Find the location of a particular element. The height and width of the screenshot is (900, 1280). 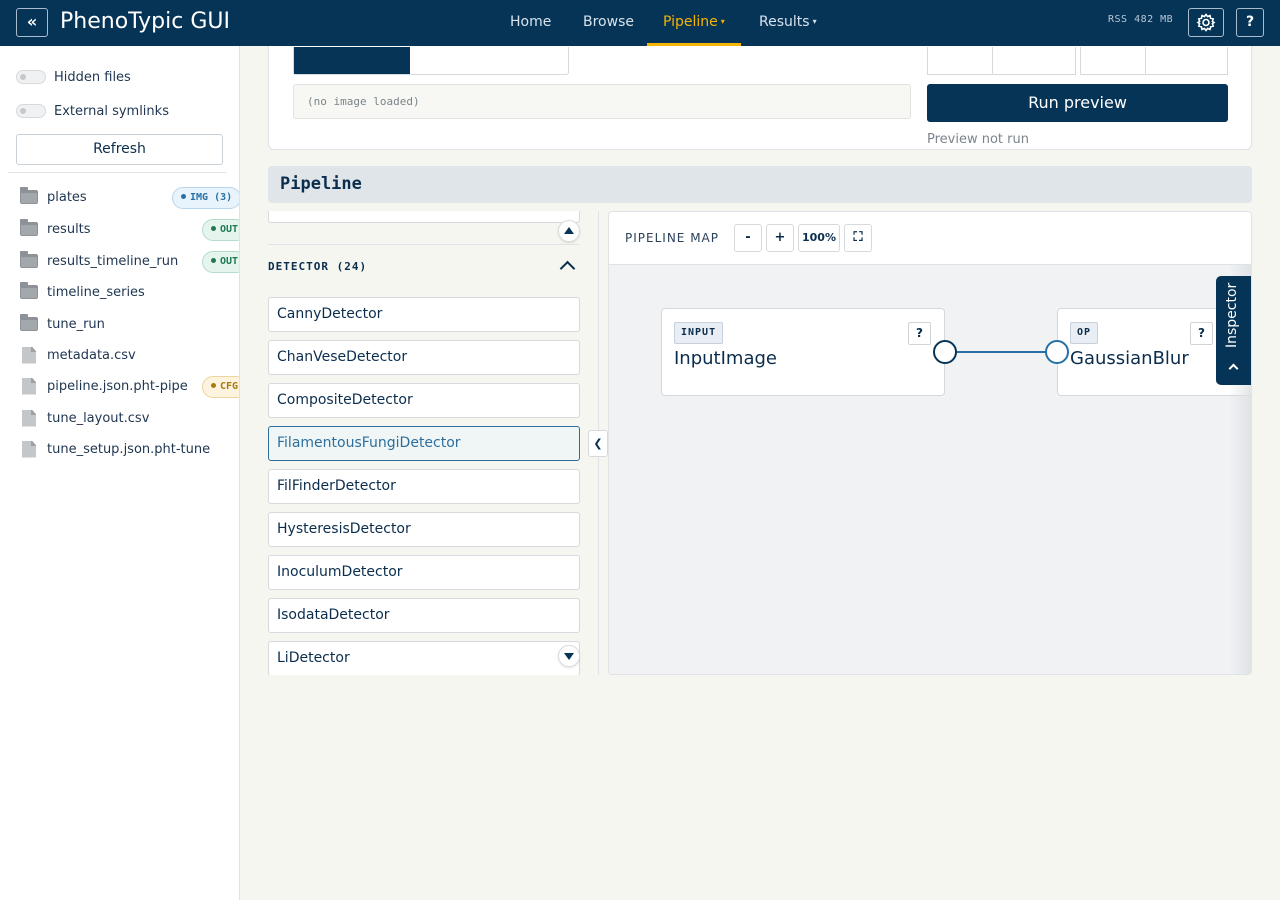

output-port is located at coordinates (945, 352).